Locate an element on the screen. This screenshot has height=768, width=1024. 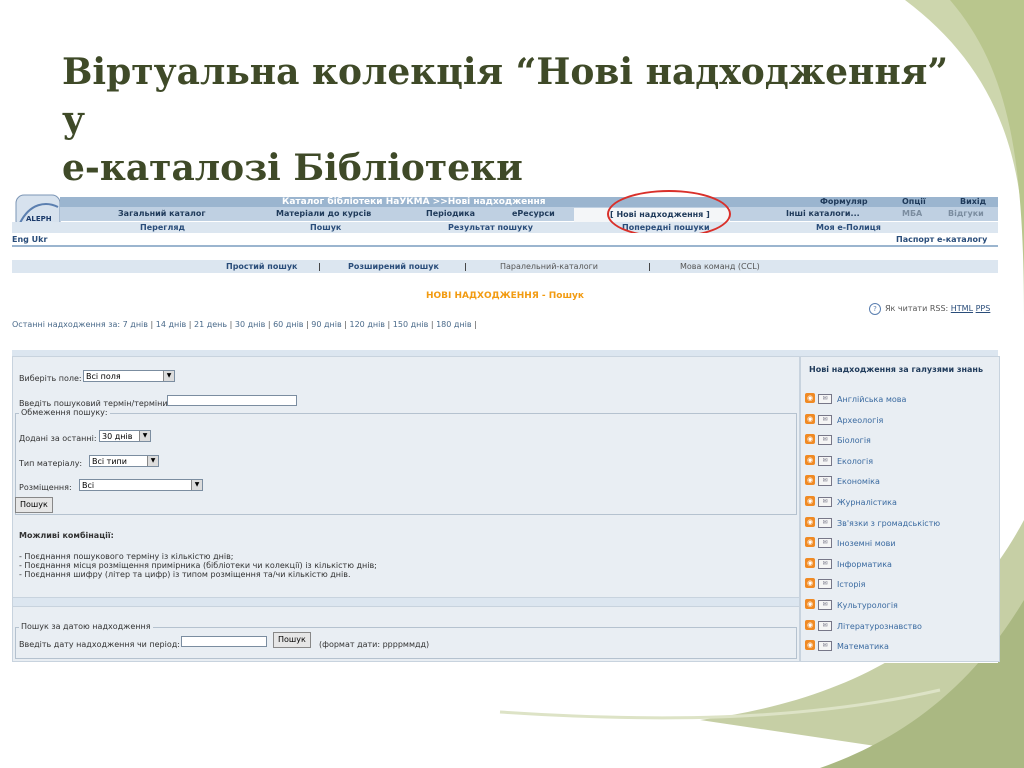
tab-periodicals: Періодика is located at coordinates (450, 213).